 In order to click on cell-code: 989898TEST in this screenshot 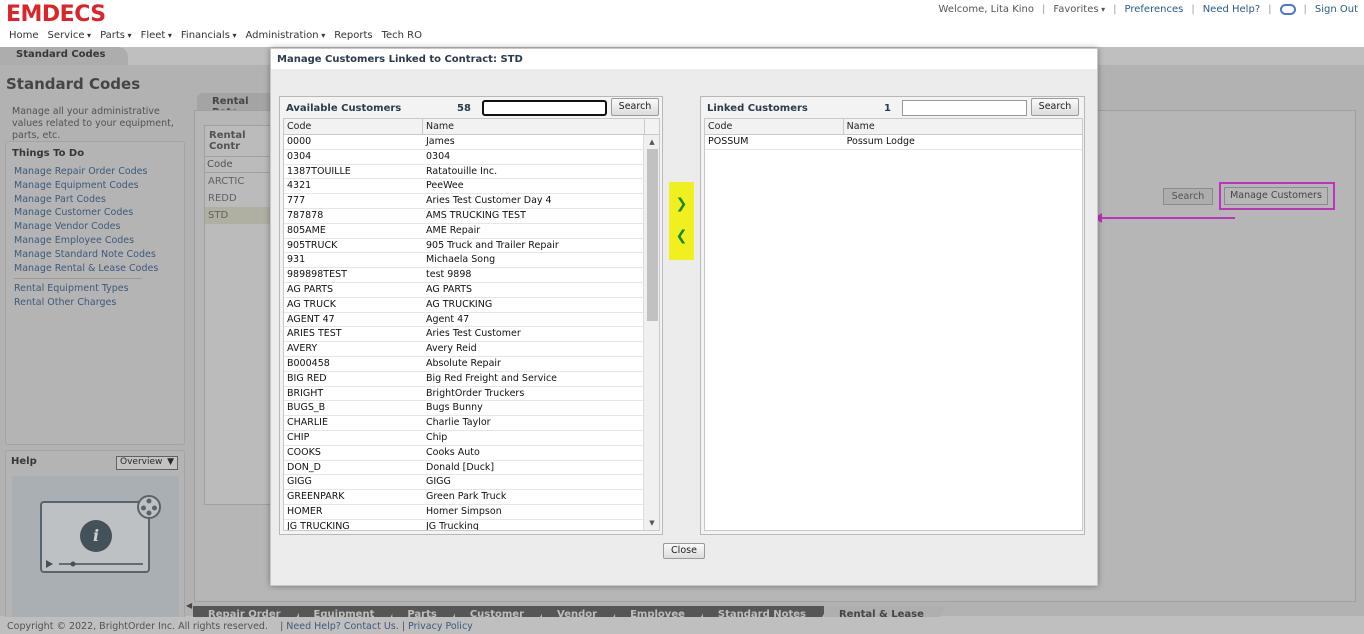, I will do `click(317, 275)`.